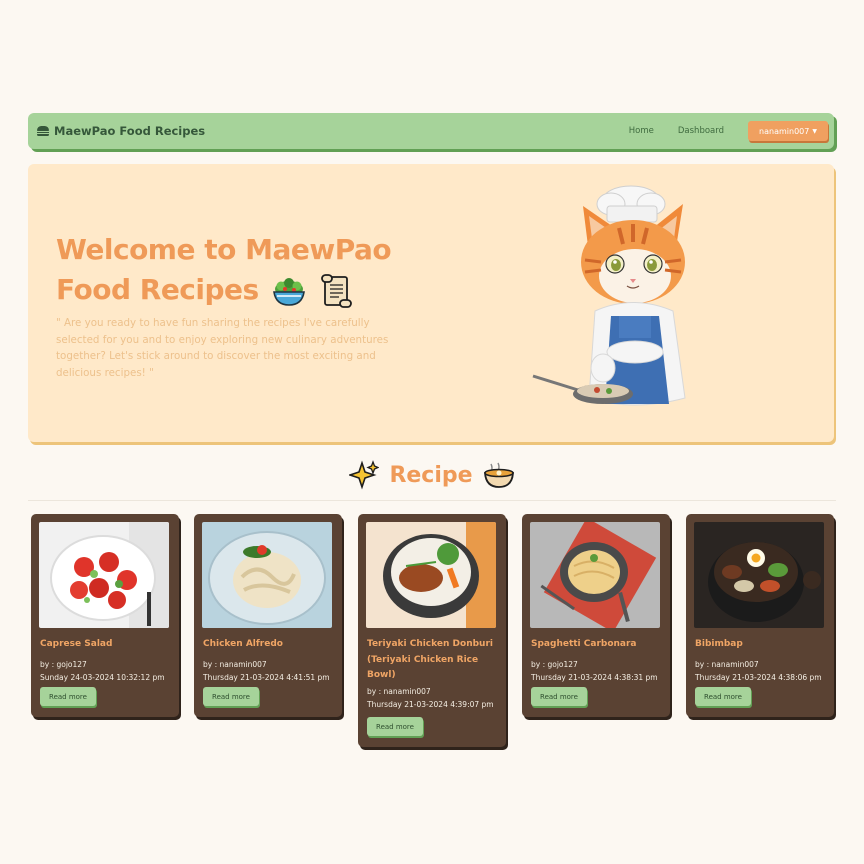  What do you see at coordinates (337, 291) in the screenshot?
I see `scroll-icon` at bounding box center [337, 291].